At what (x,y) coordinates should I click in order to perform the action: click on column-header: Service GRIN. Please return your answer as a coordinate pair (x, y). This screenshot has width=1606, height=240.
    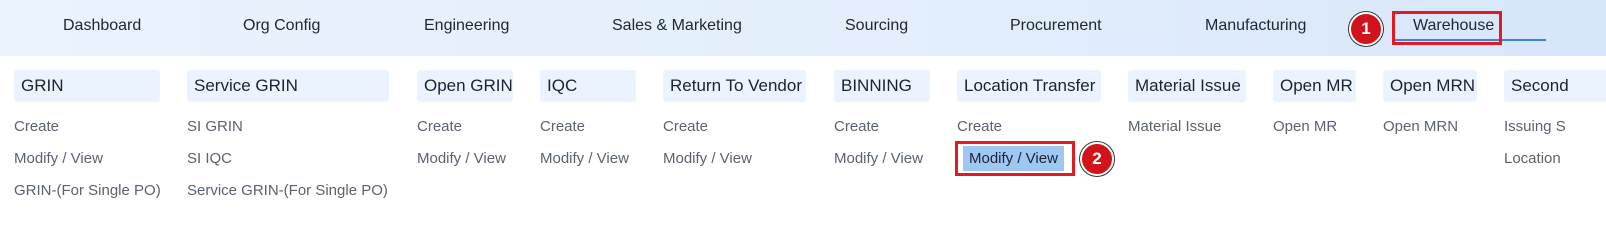
    Looking at the image, I should click on (288, 86).